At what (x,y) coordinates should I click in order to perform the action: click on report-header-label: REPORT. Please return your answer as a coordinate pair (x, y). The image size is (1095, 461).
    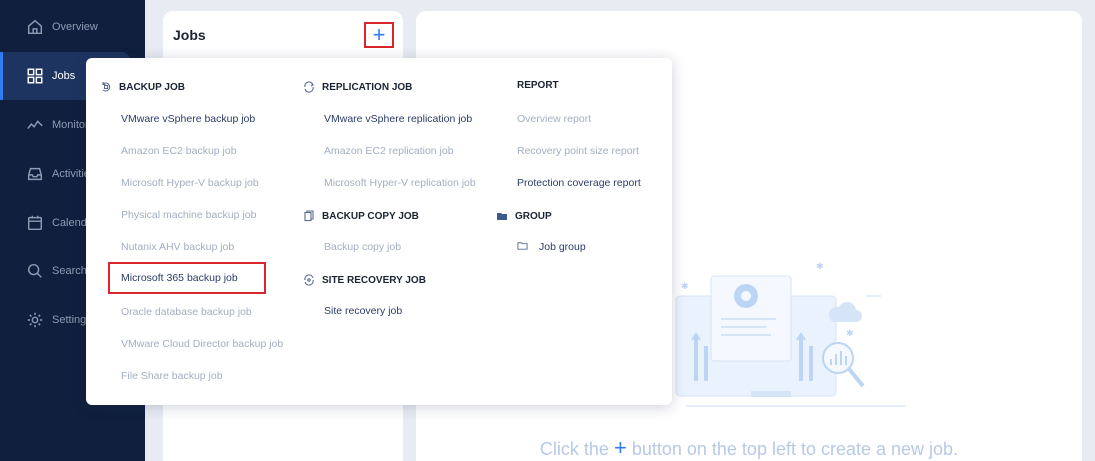
    Looking at the image, I should click on (538, 85).